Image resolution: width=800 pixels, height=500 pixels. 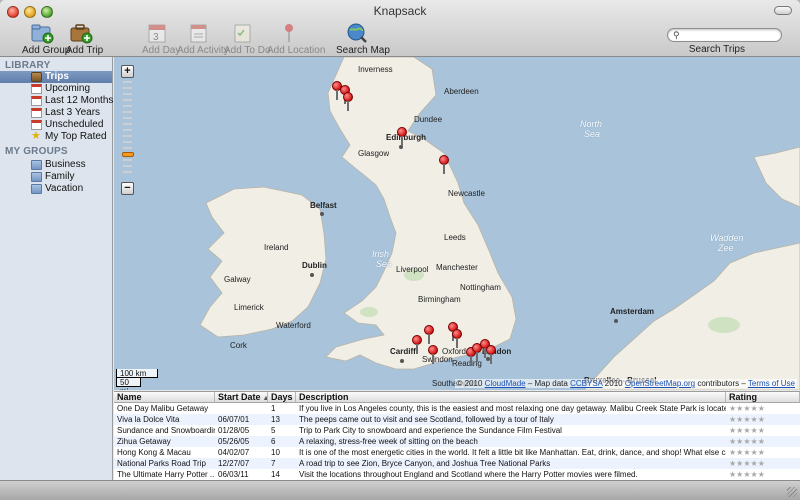 What do you see at coordinates (161, 39) in the screenshot?
I see `add-day-button: 3 Add Day` at bounding box center [161, 39].